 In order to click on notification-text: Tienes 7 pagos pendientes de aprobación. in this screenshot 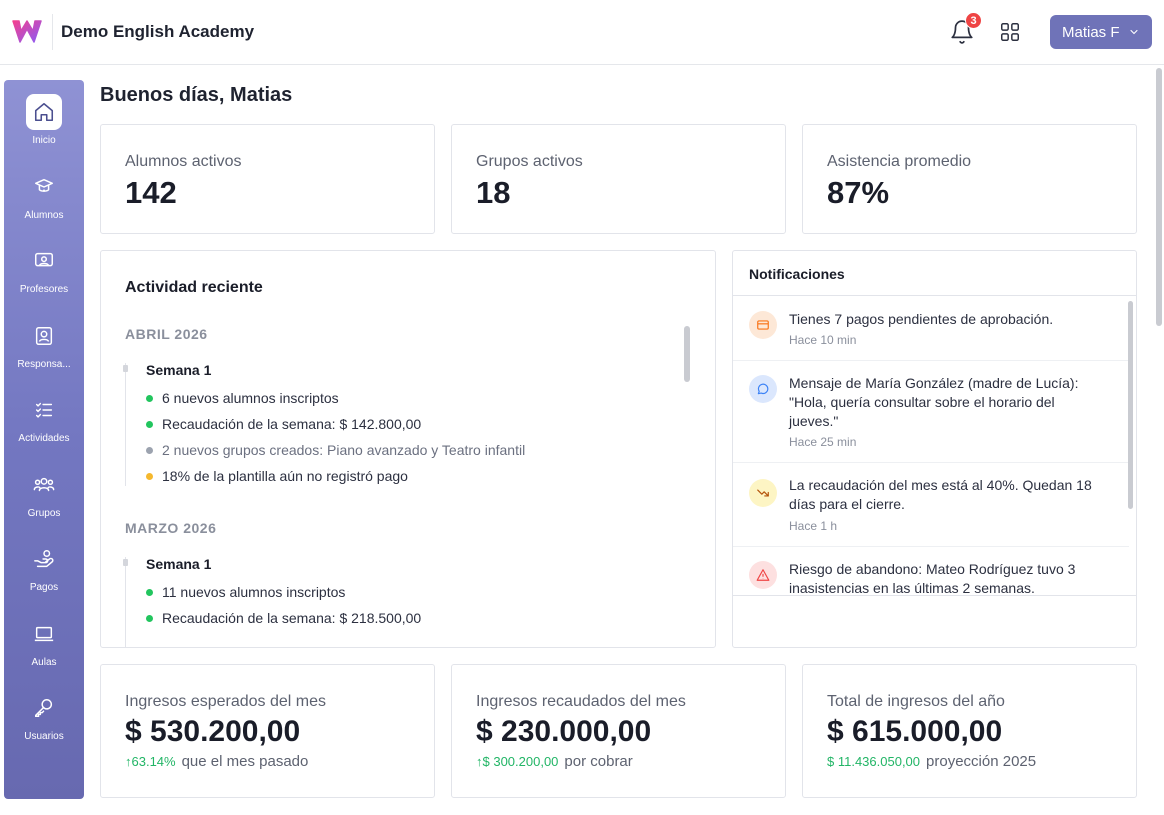, I will do `click(921, 319)`.